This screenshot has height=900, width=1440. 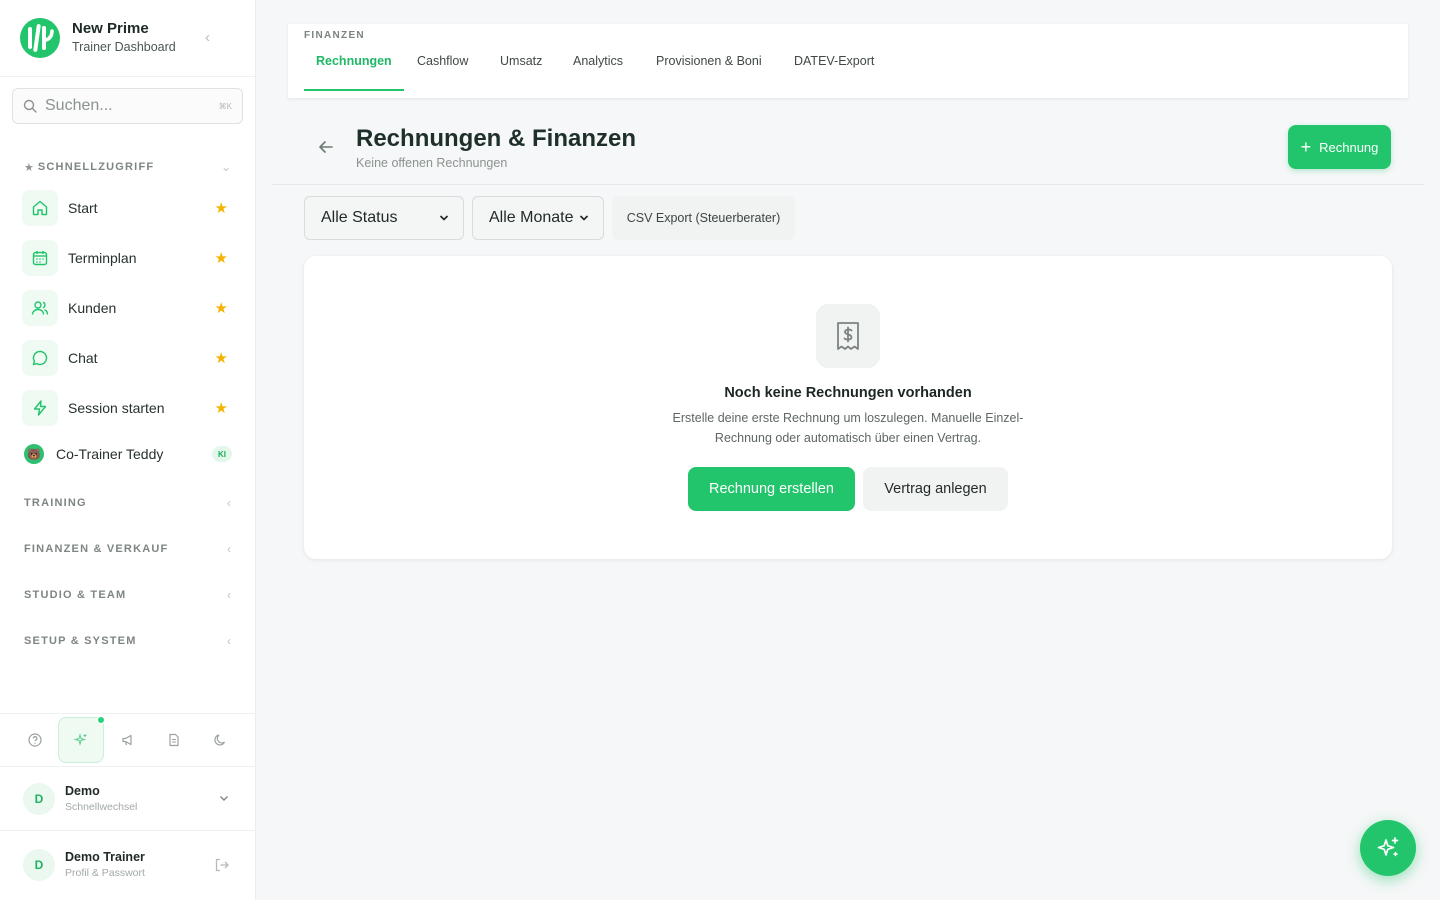 What do you see at coordinates (40, 258) in the screenshot?
I see `calendar-icon` at bounding box center [40, 258].